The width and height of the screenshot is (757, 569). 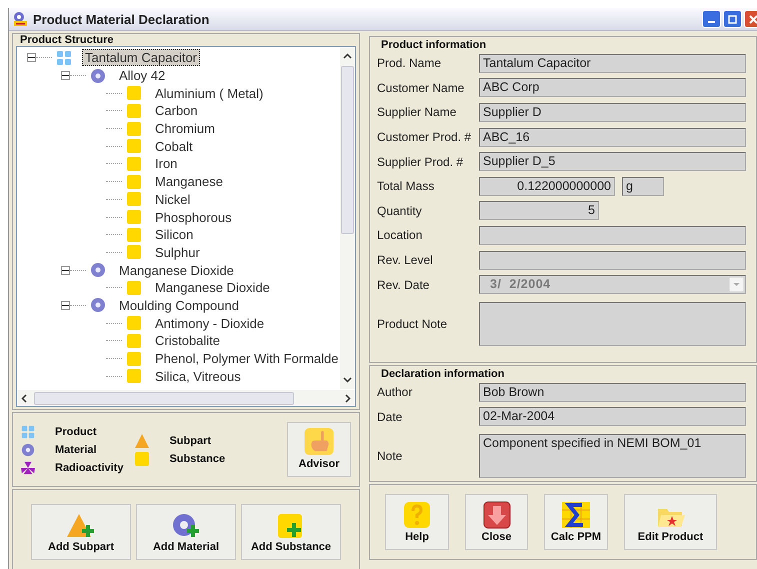 What do you see at coordinates (612, 137) in the screenshot?
I see `text-field: ABC_16` at bounding box center [612, 137].